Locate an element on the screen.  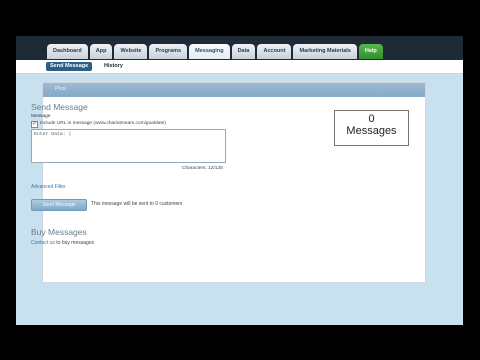
messages-count-label: Messages is located at coordinates (371, 131).